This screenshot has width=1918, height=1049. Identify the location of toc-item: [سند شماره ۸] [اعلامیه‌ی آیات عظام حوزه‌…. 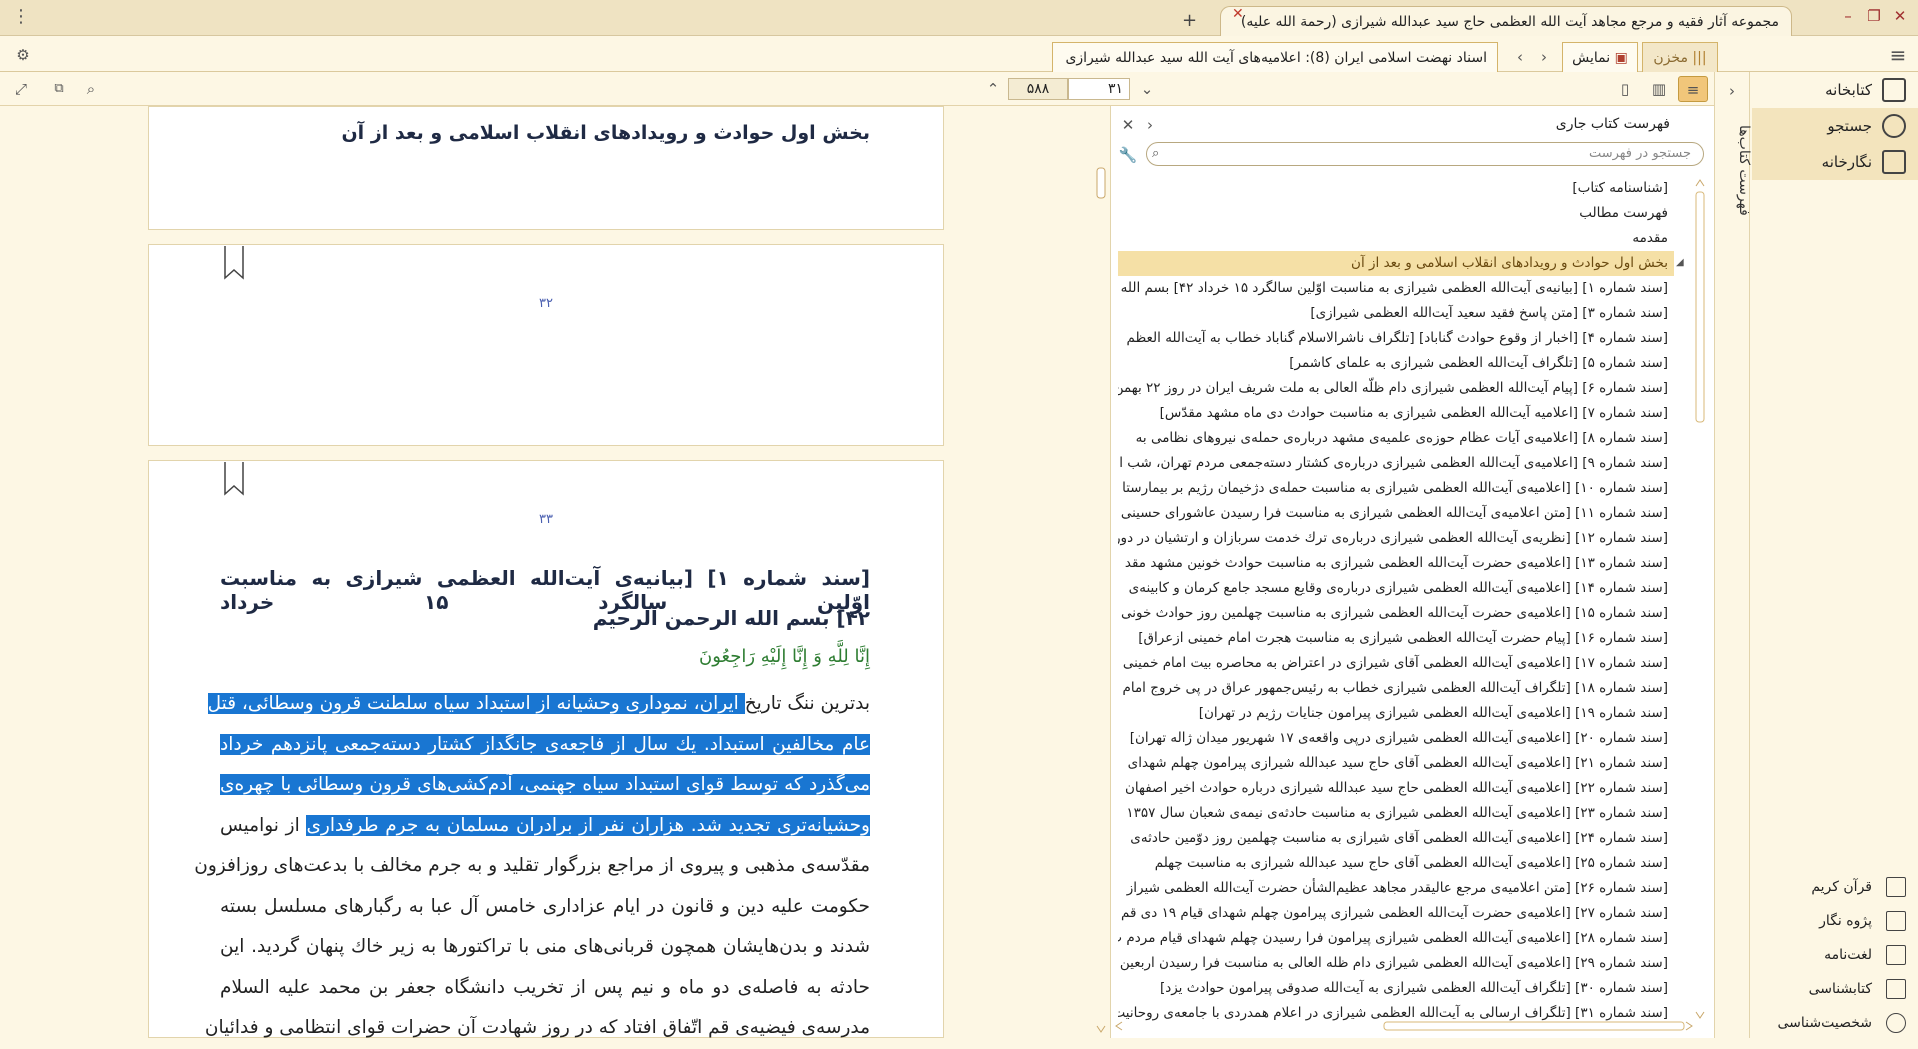
(1396, 438).